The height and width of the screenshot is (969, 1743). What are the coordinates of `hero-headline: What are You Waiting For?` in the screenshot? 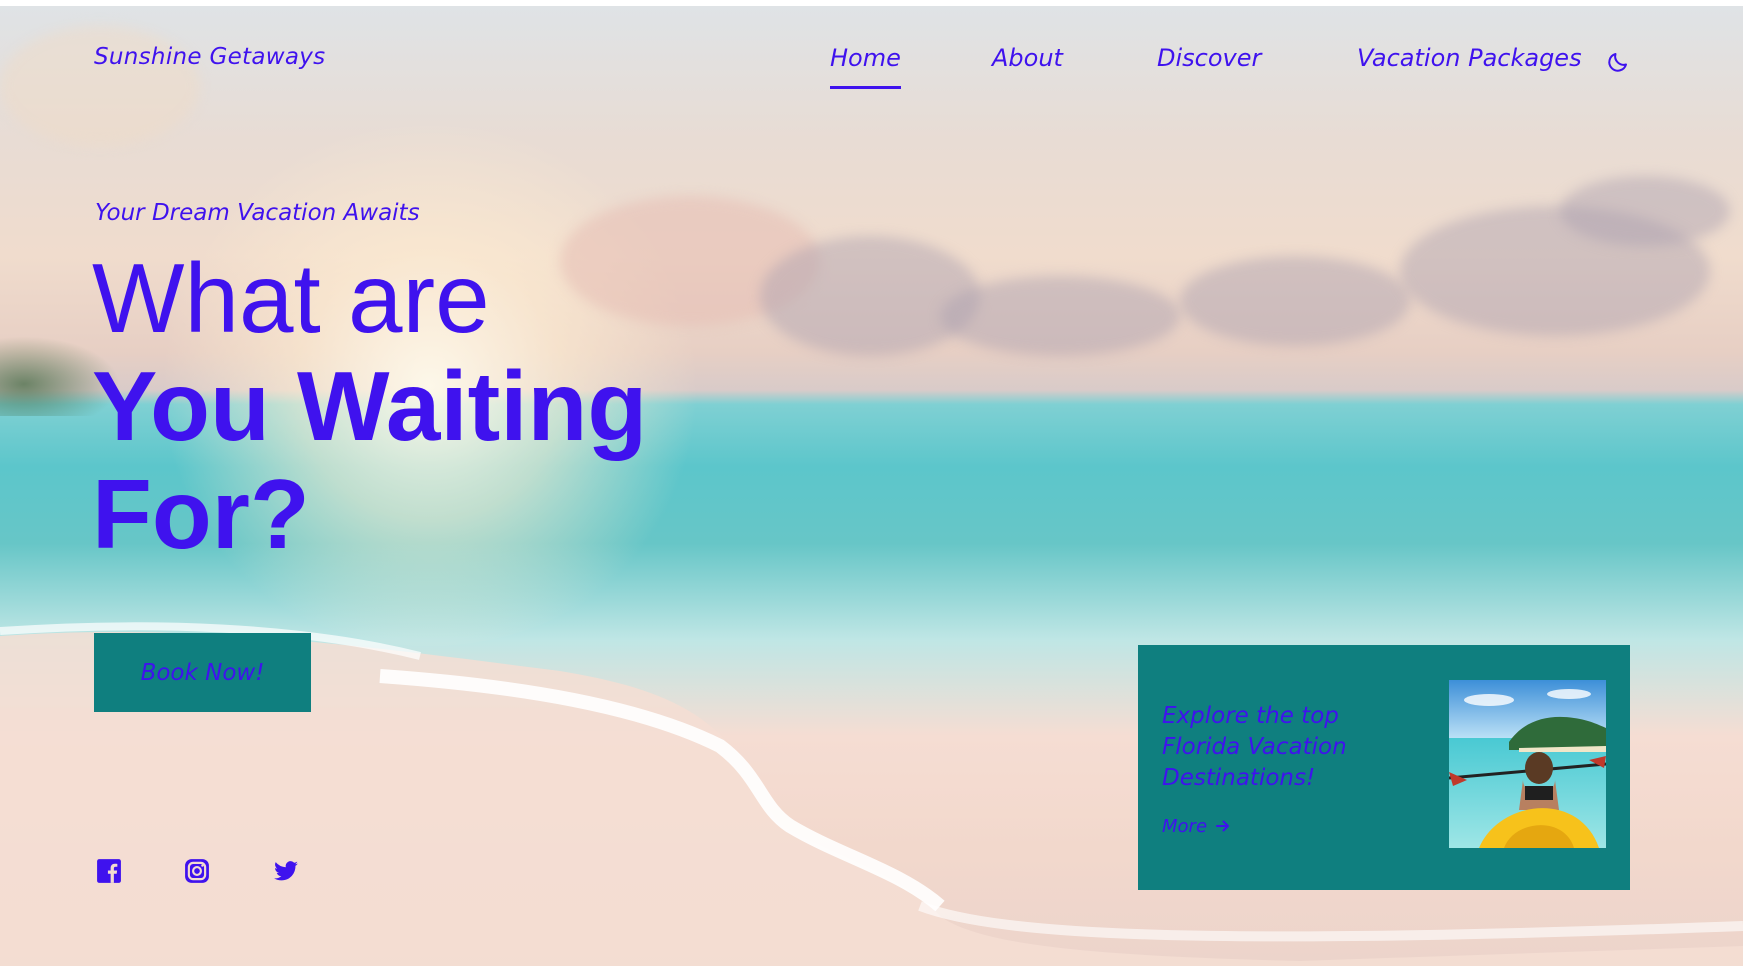 It's located at (369, 406).